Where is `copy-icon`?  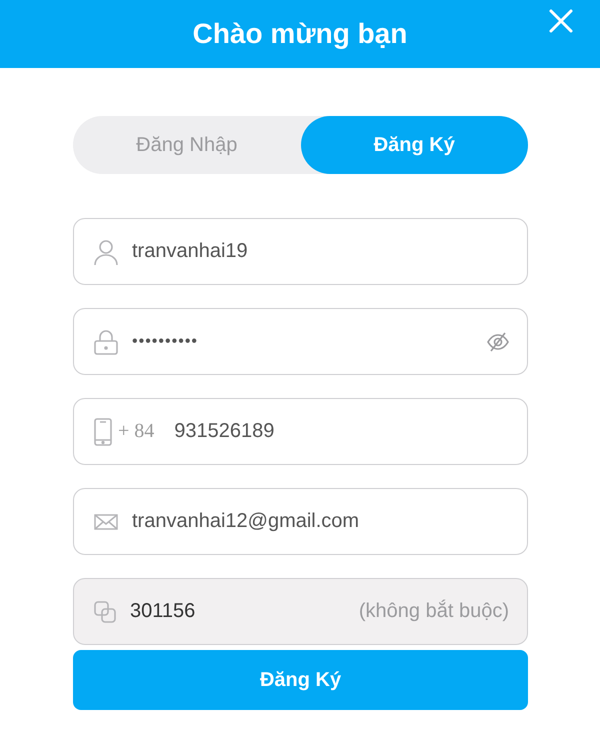
copy-icon is located at coordinates (105, 611).